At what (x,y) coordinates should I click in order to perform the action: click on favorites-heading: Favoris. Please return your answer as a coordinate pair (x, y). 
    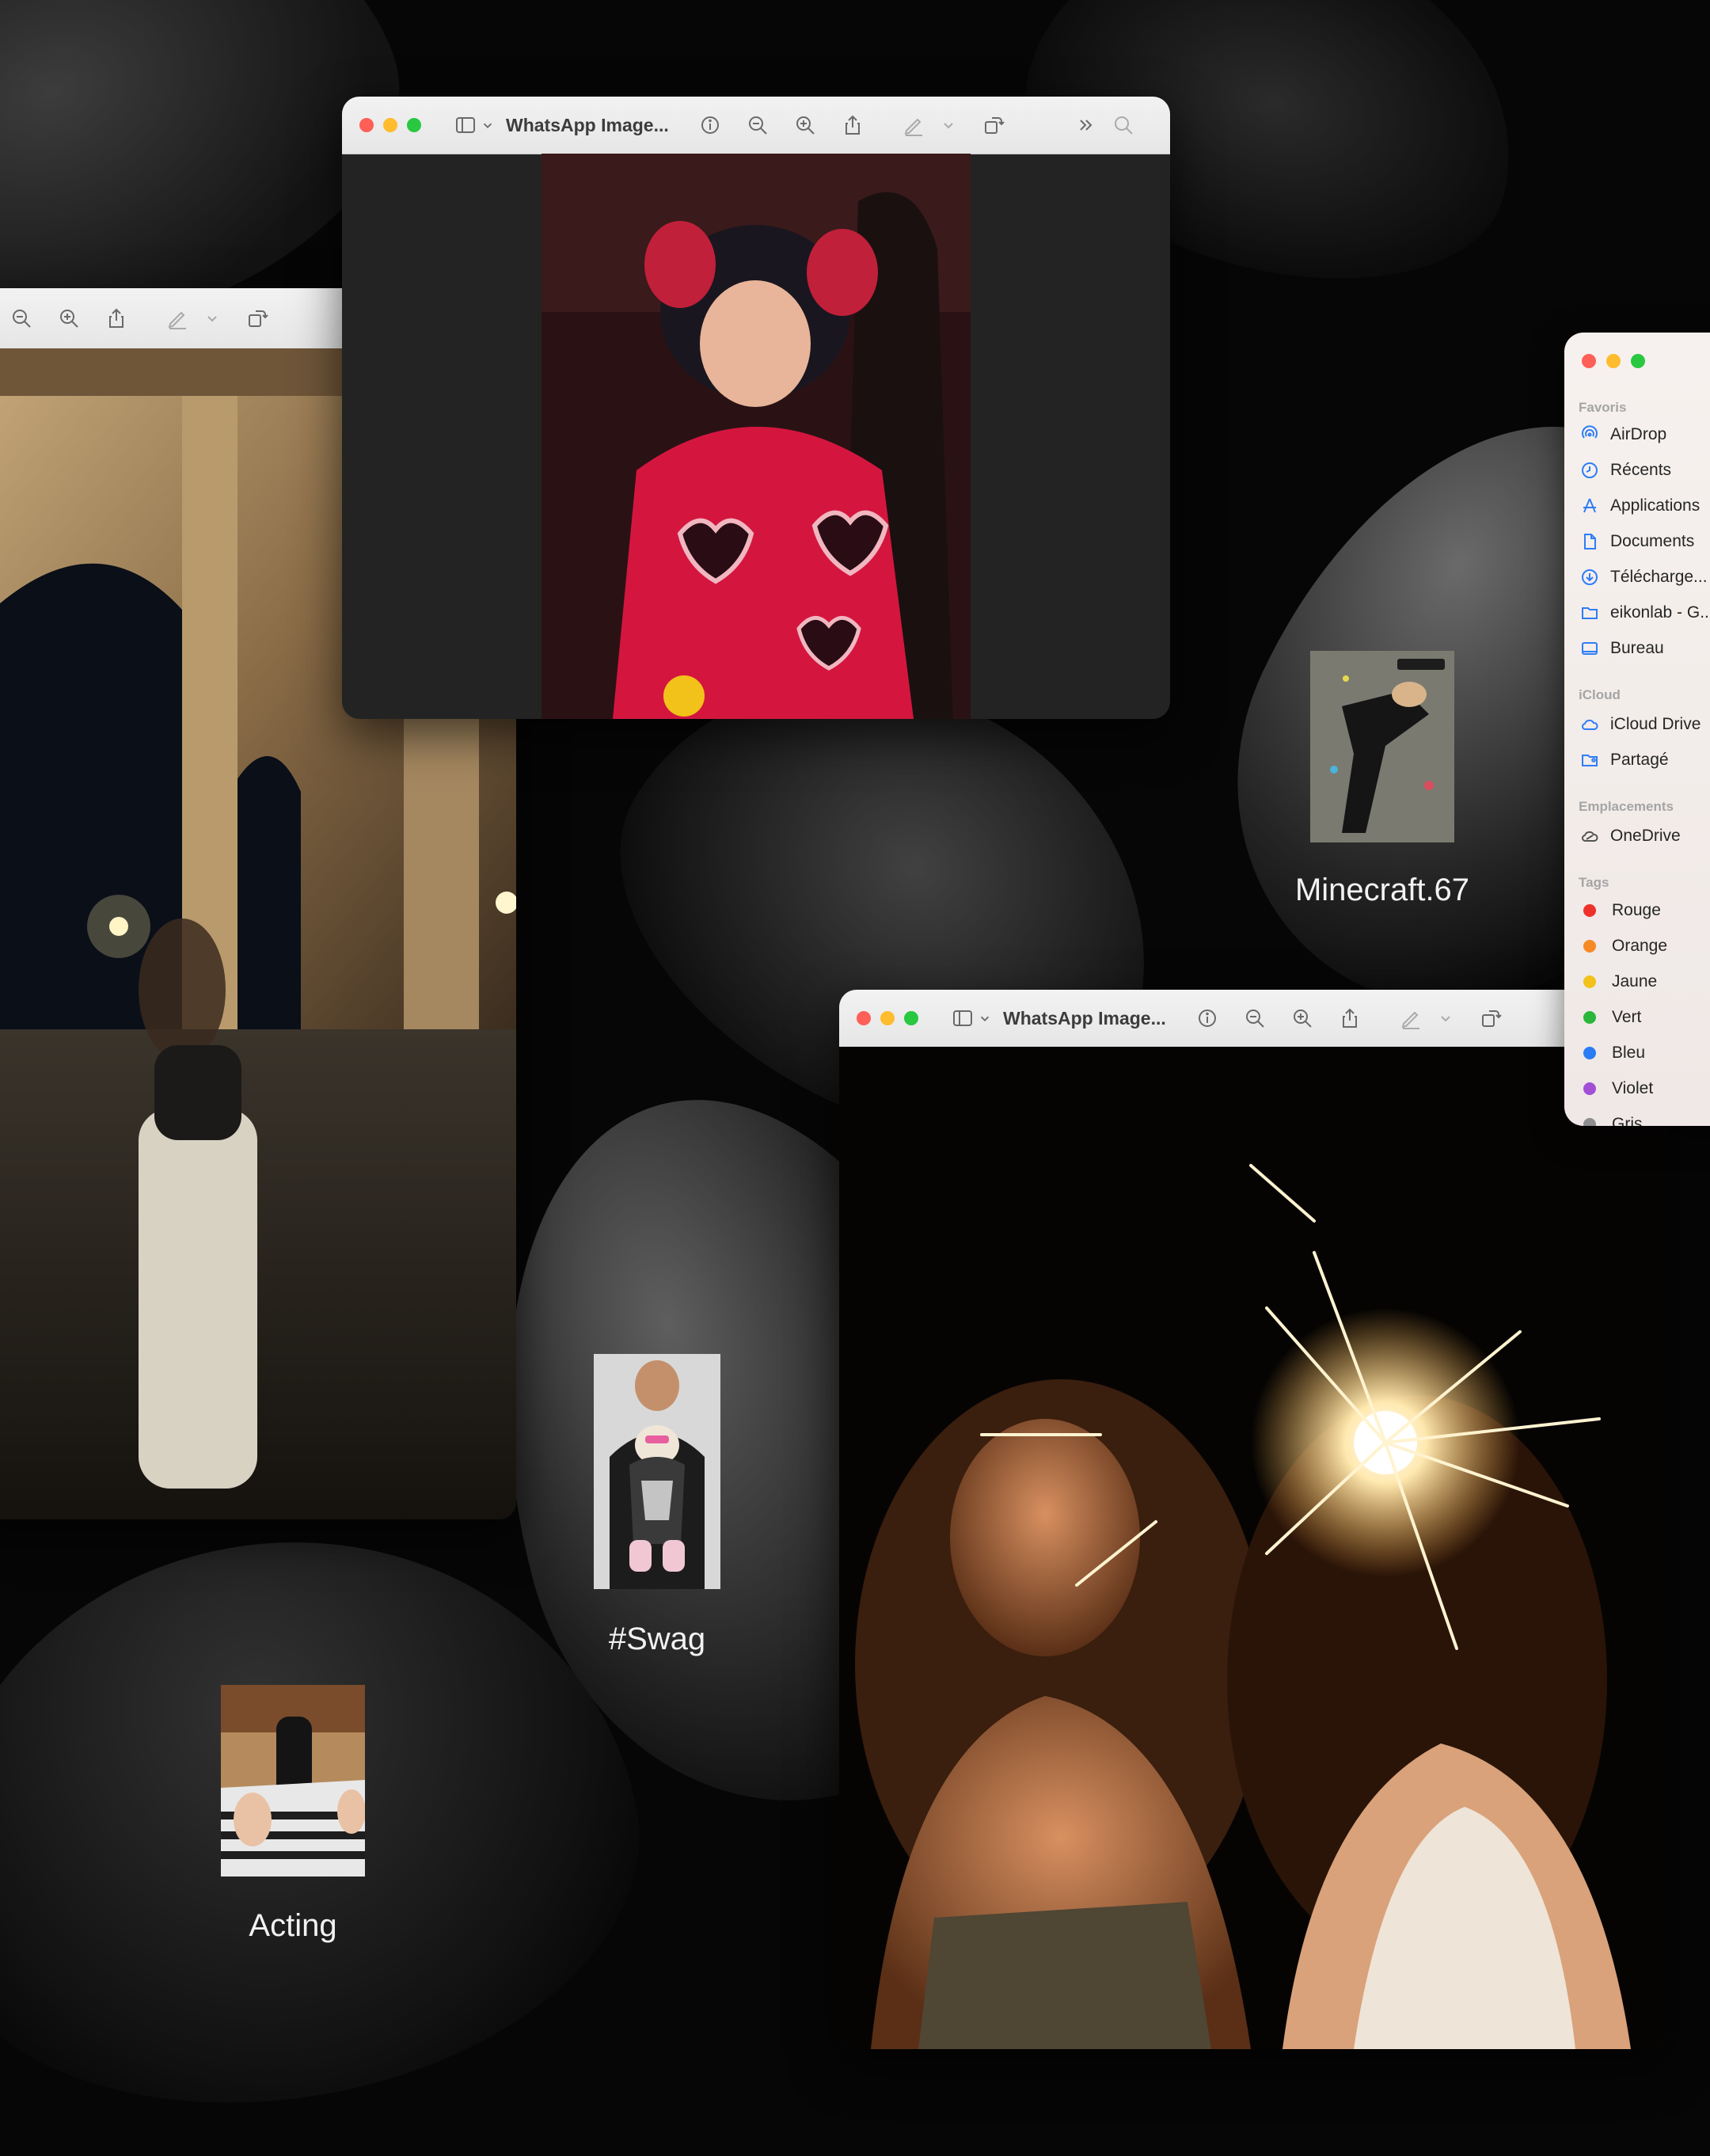
    Looking at the image, I should click on (1603, 407).